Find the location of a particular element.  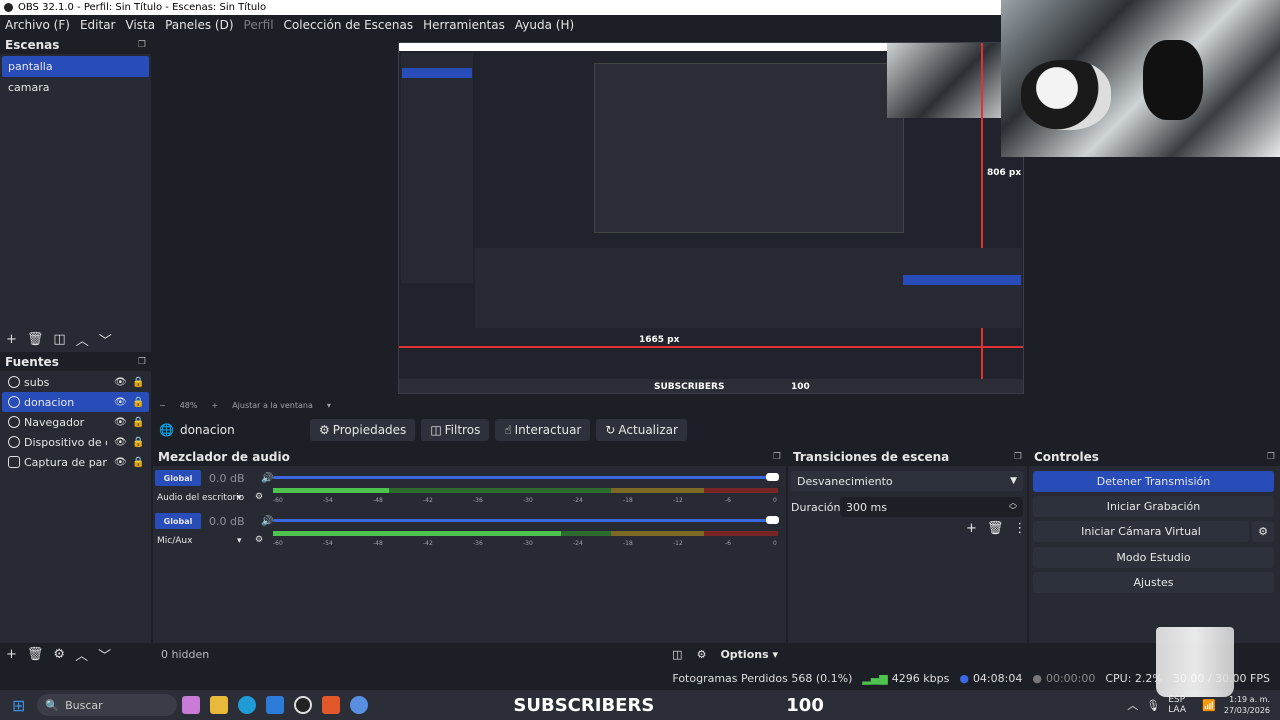

add-source-icon: + is located at coordinates (11, 654).